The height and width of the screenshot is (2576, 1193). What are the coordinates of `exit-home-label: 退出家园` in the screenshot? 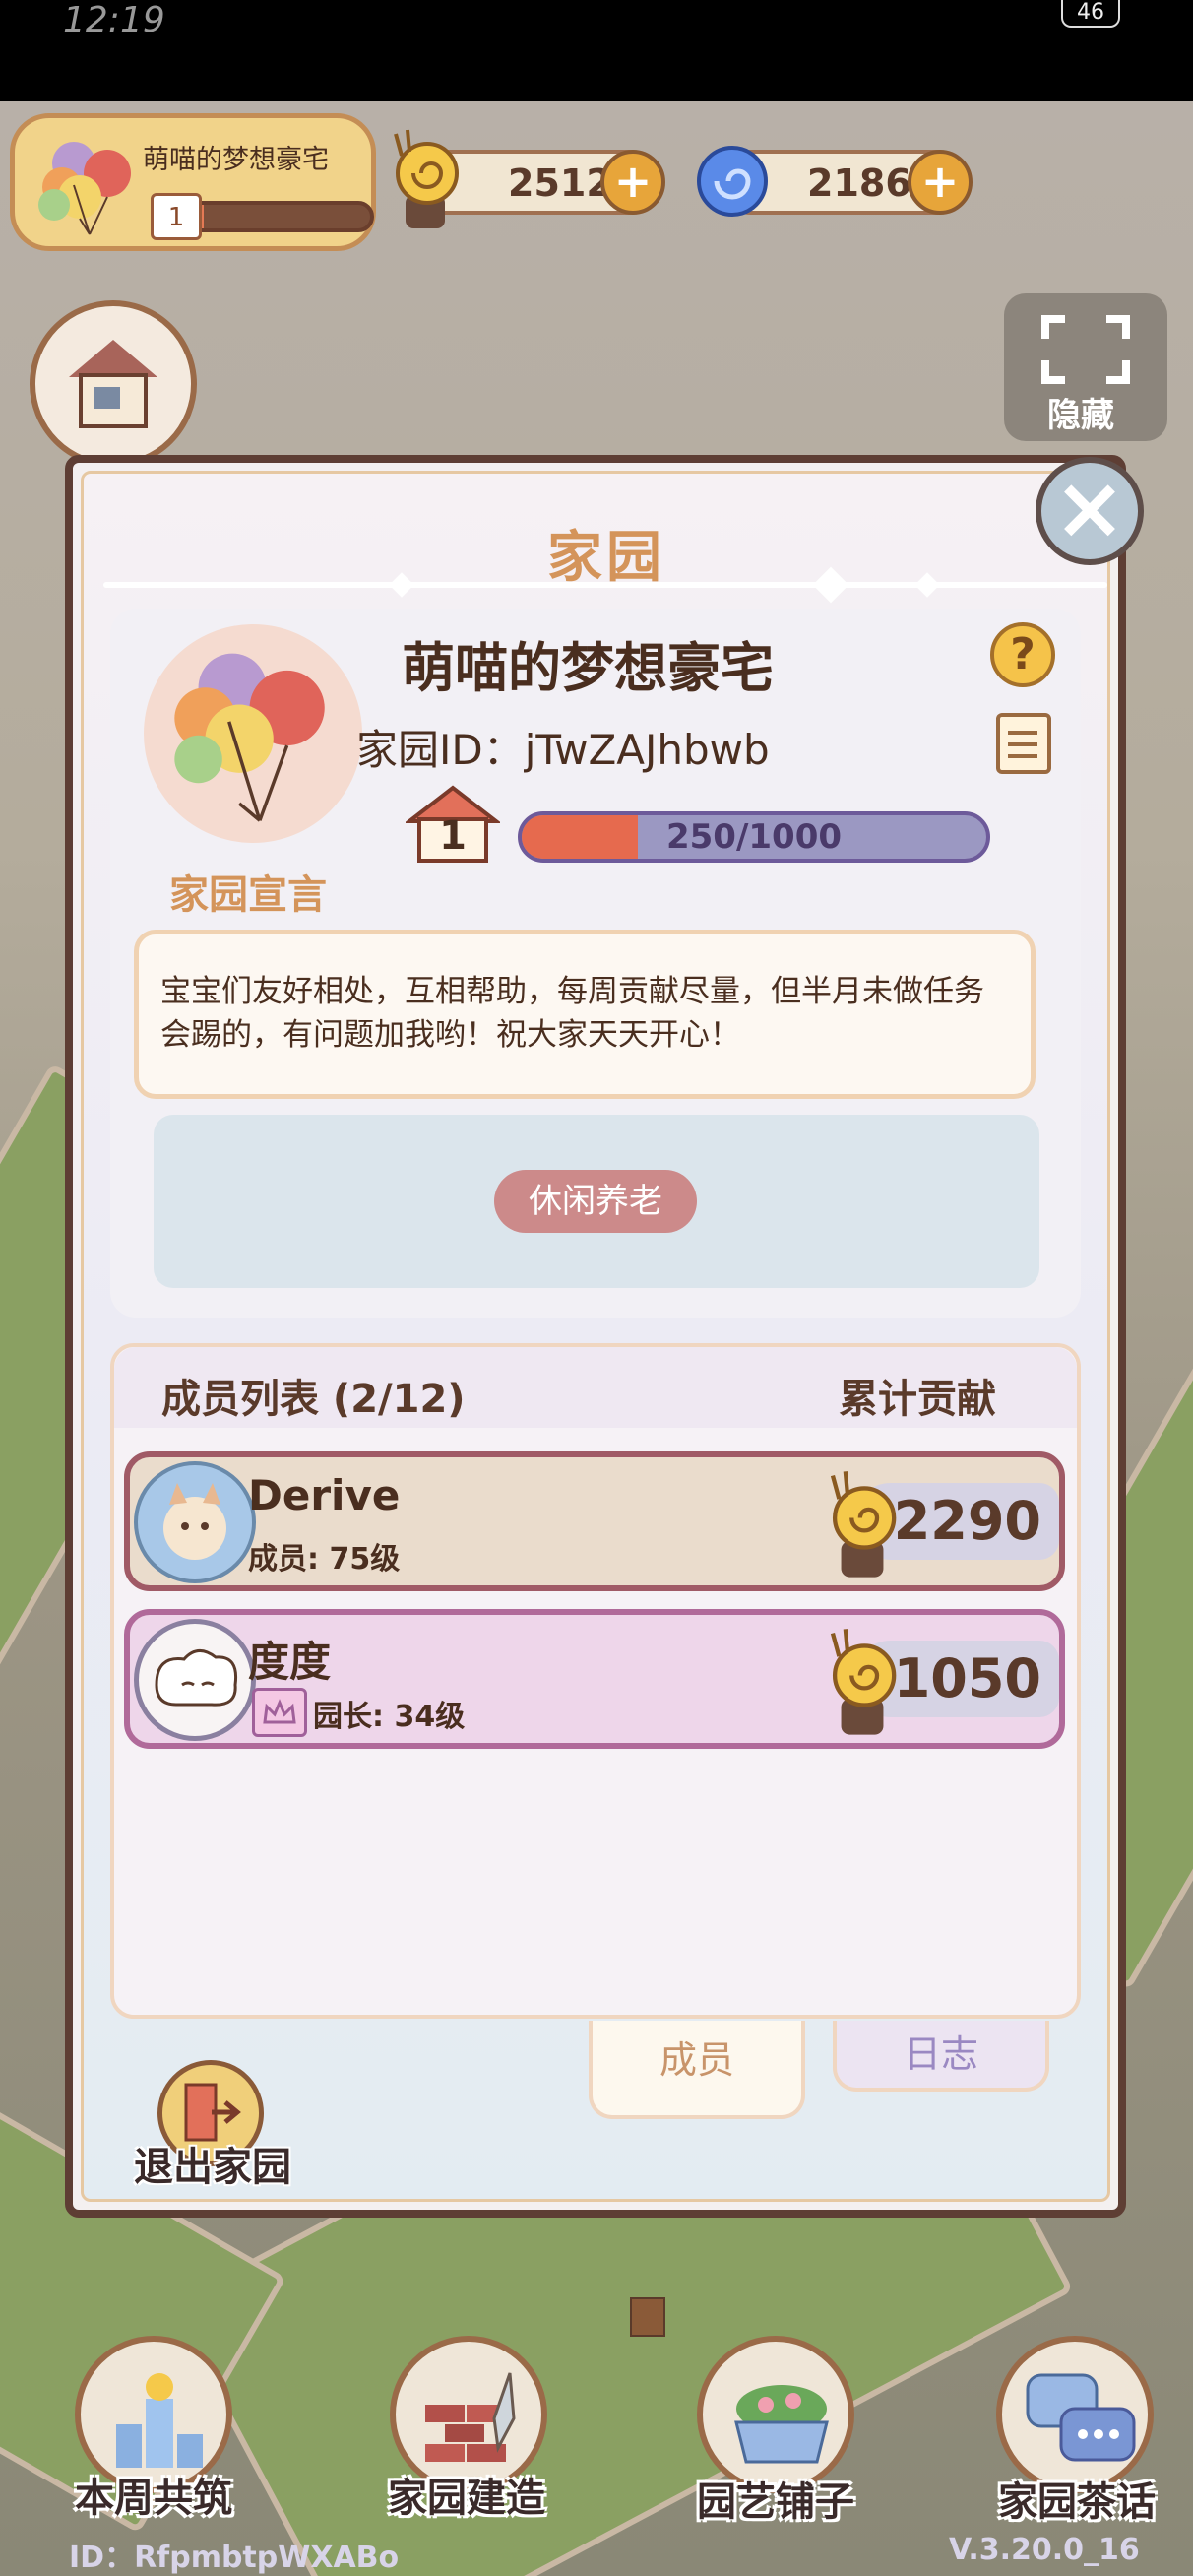 It's located at (212, 2167).